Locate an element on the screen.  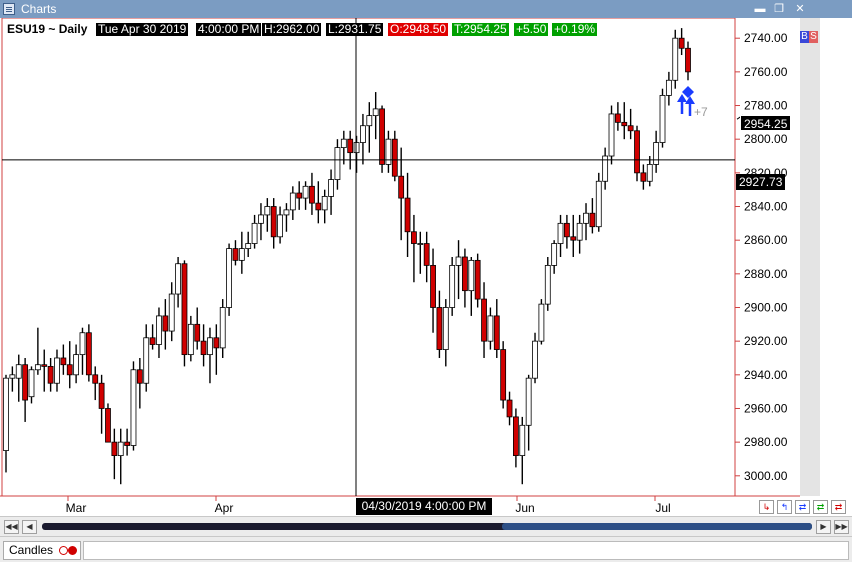
link-blue-icon: ⇄ is located at coordinates (802, 507).